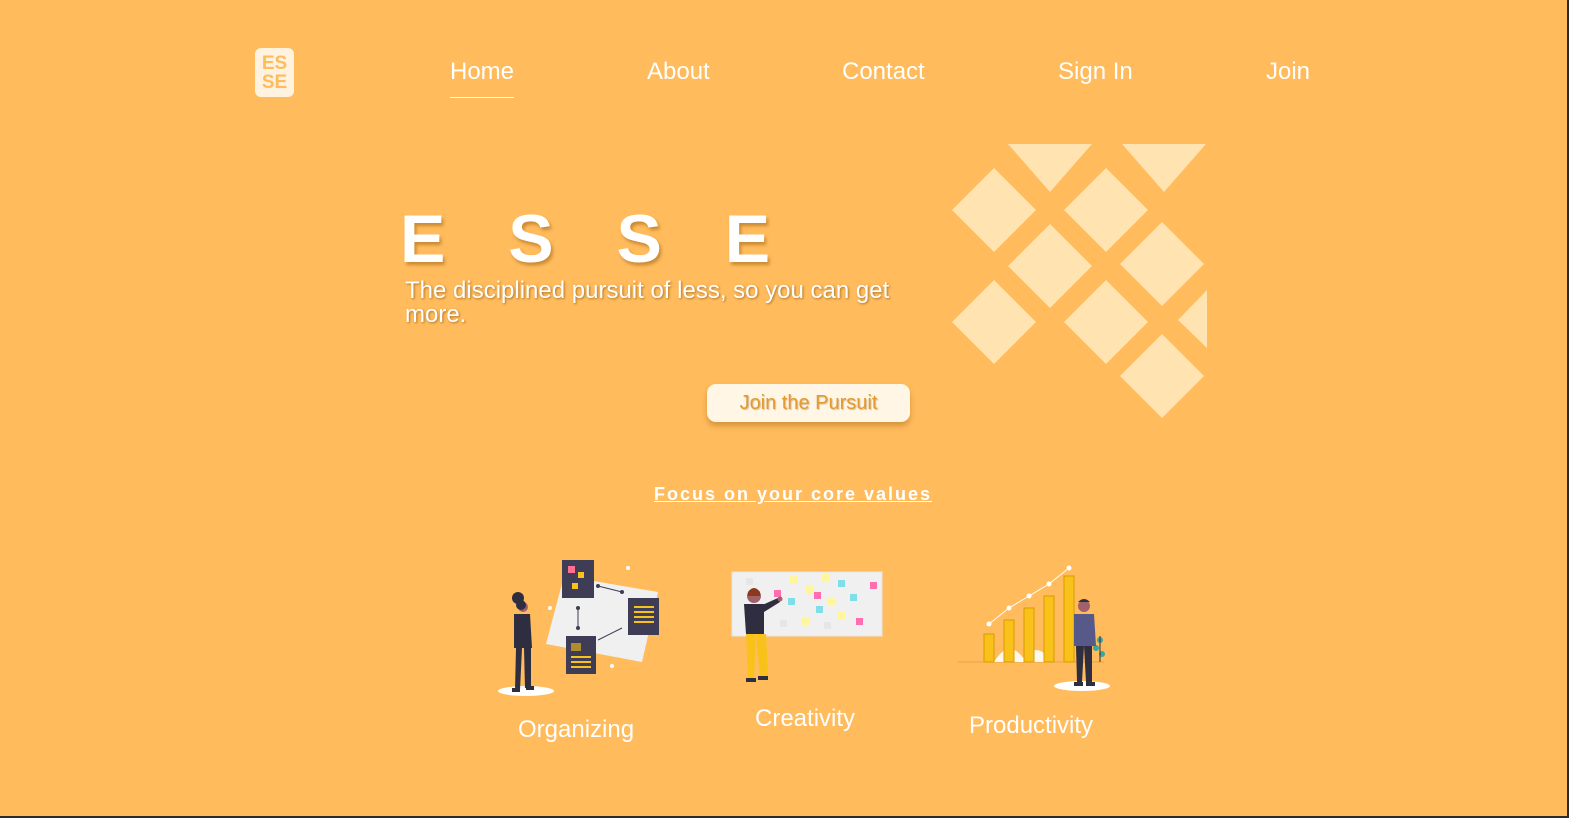 This screenshot has height=828, width=1585. I want to click on organizing-illustration-icon, so click(578, 628).